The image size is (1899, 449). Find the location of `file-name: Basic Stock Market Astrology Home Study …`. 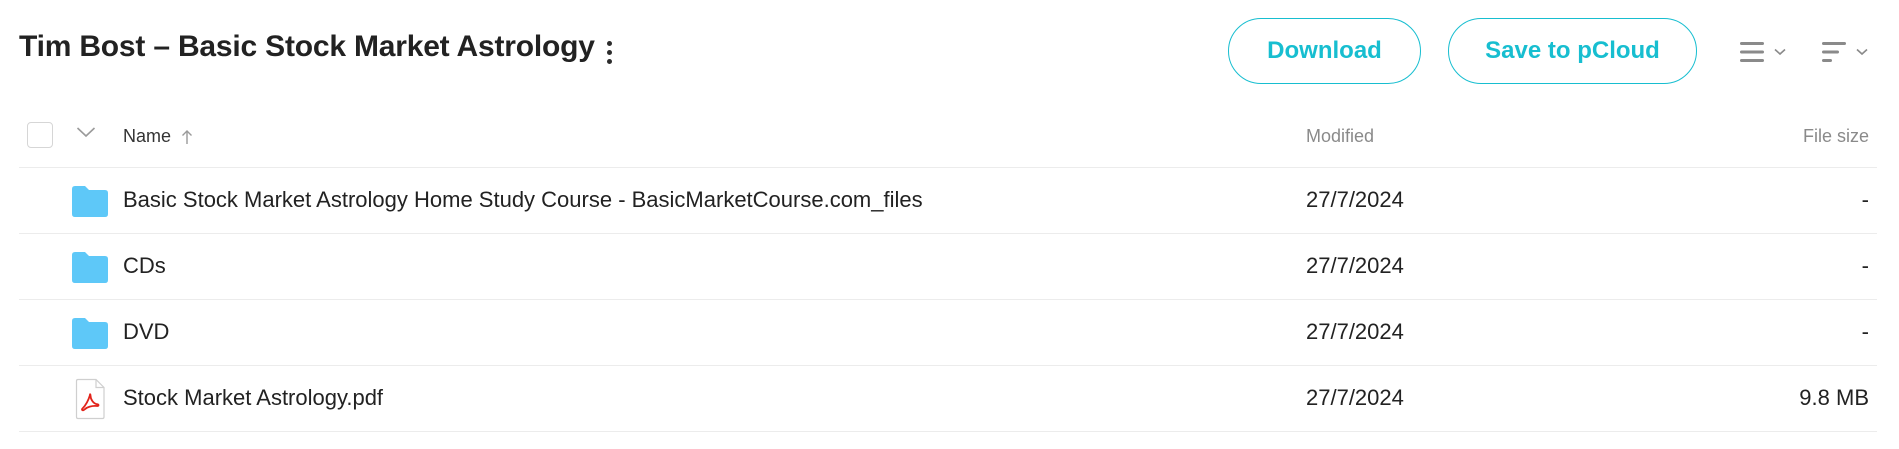

file-name: Basic Stock Market Astrology Home Study … is located at coordinates (523, 199).